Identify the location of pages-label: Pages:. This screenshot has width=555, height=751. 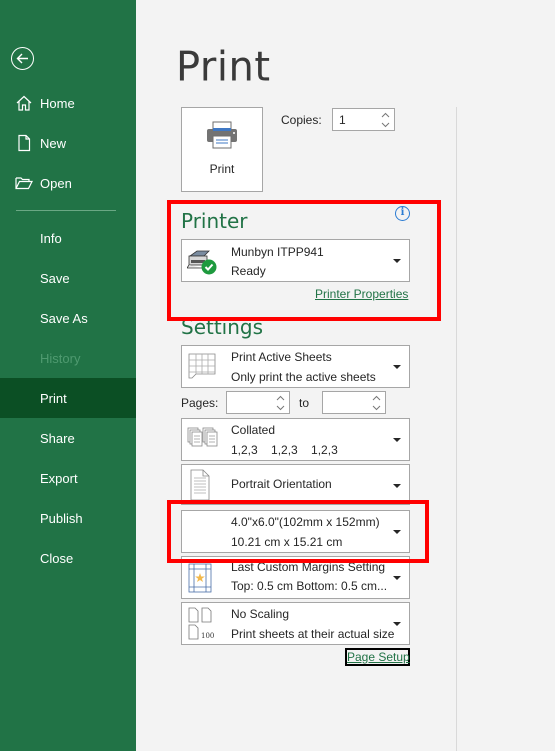
(200, 403).